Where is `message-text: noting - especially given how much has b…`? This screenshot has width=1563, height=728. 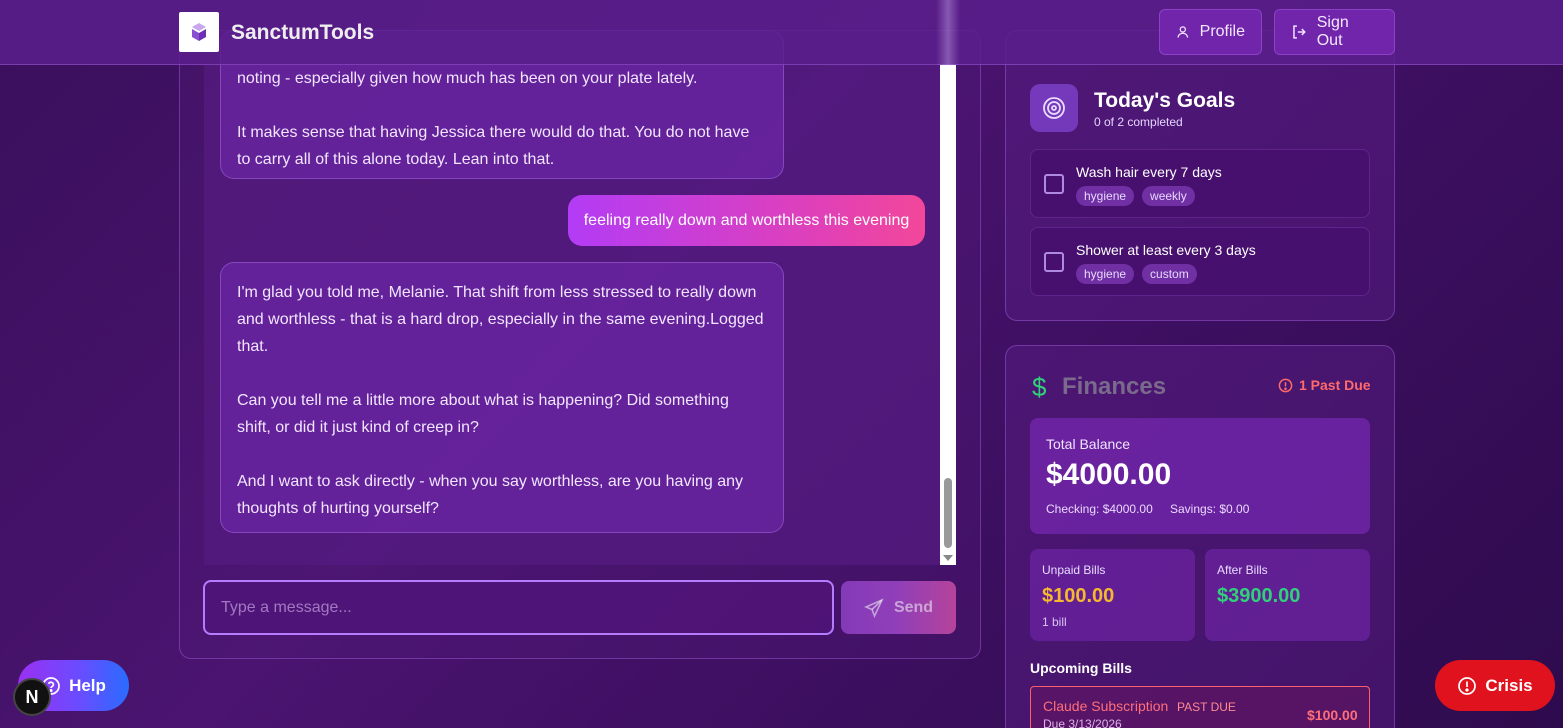 message-text: noting - especially given how much has b… is located at coordinates (467, 78).